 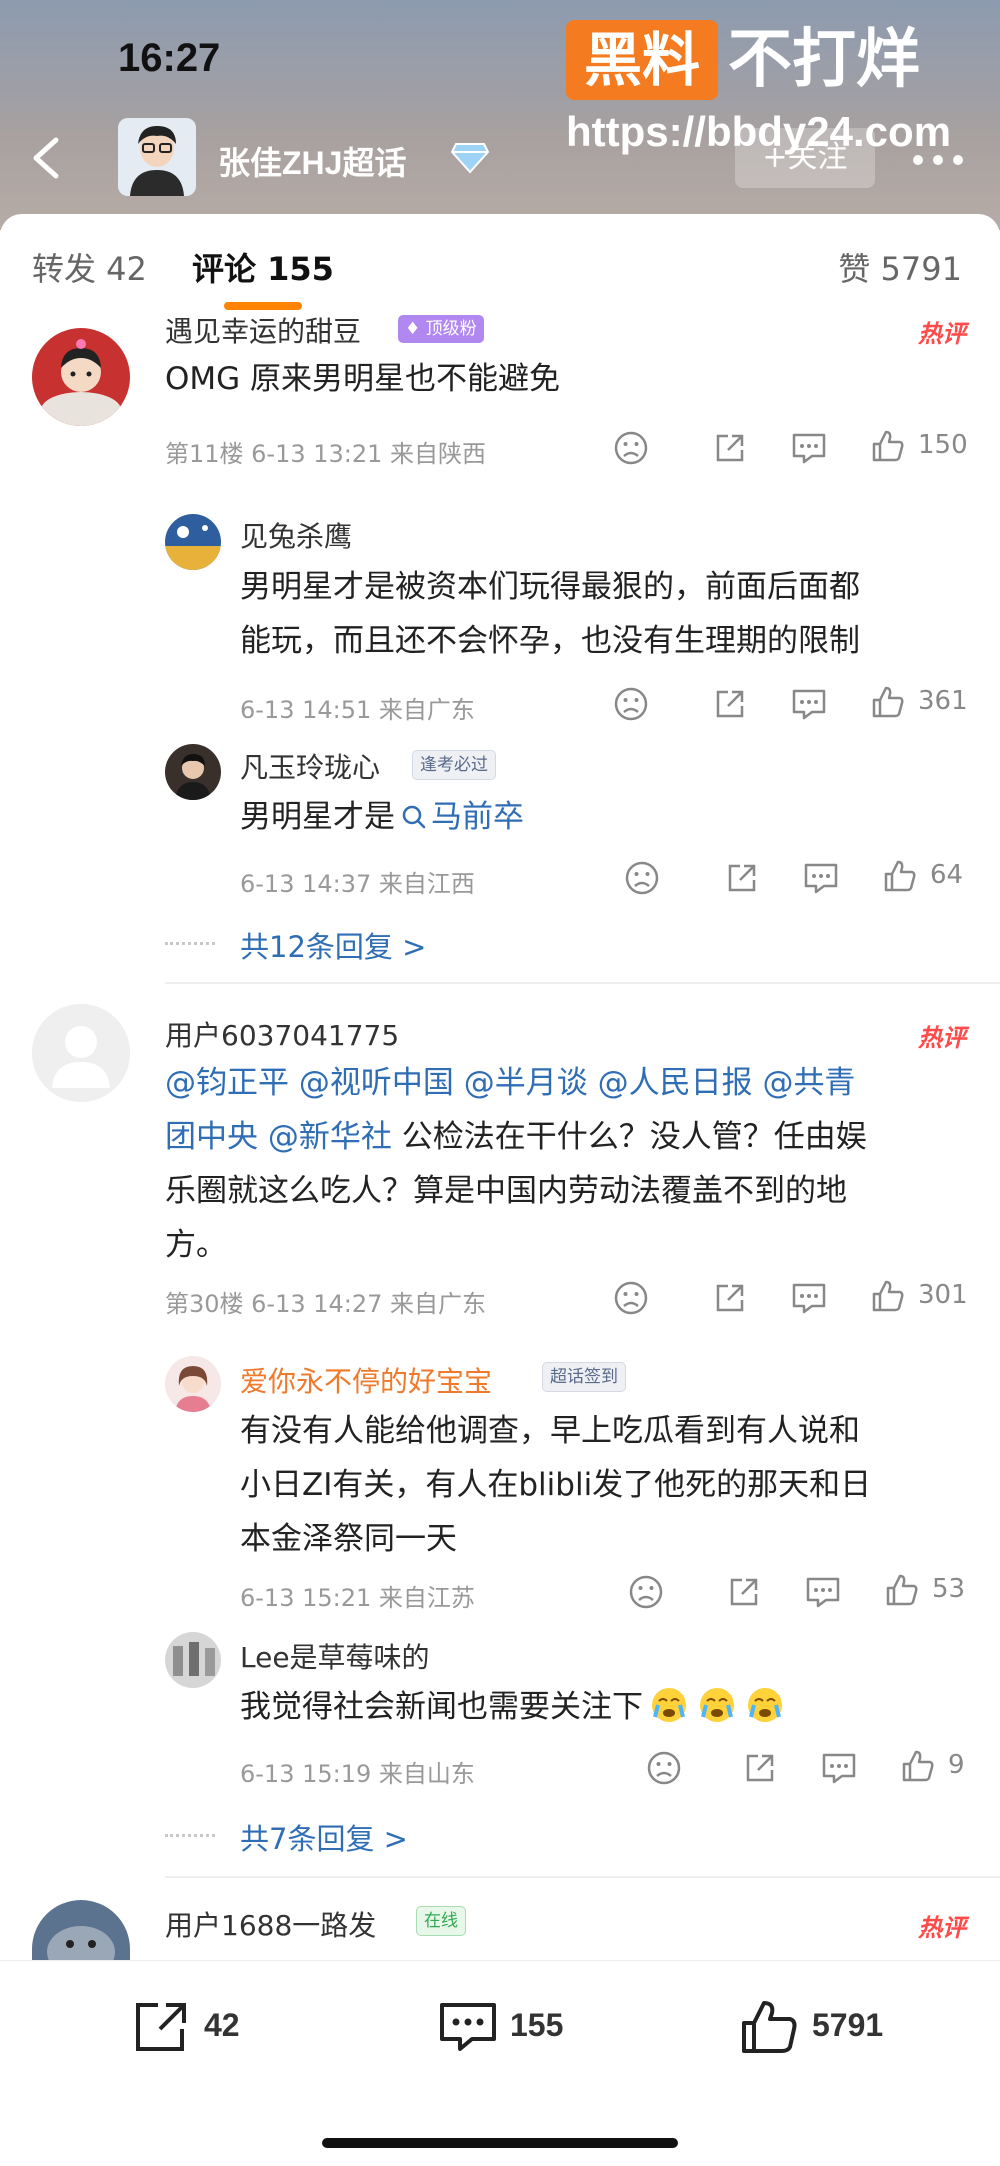 I want to click on like-button: 9, so click(x=945, y=1768).